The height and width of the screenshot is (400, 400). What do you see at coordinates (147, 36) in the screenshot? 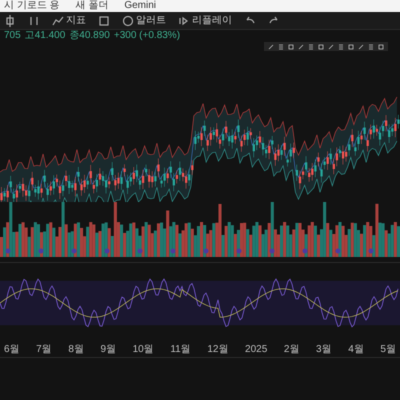
I see `legend-value: +300 (+0.83%)` at bounding box center [147, 36].